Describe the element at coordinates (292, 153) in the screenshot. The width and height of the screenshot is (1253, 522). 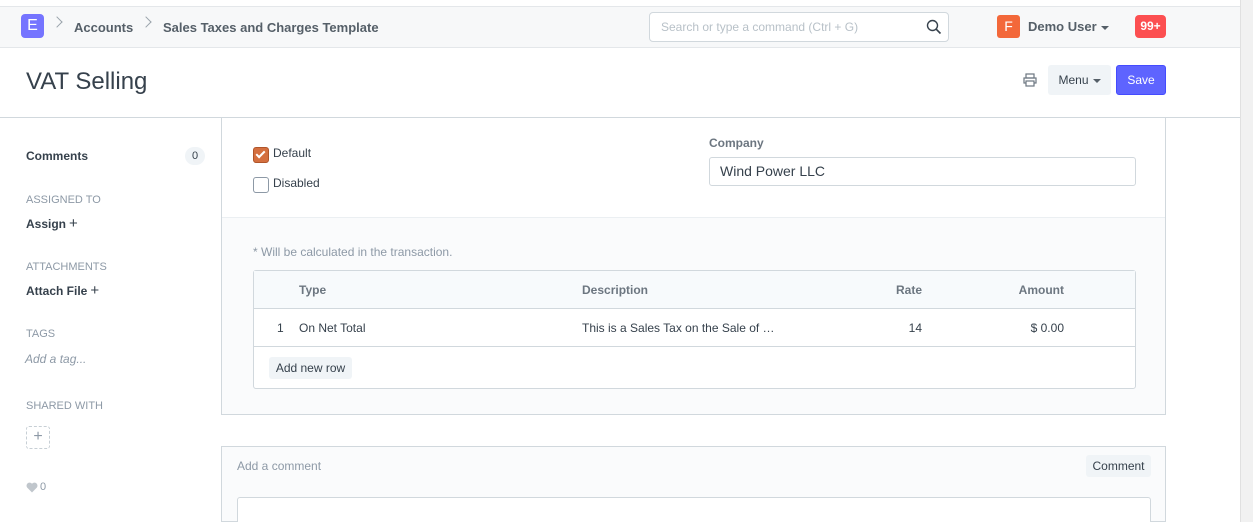
I see `default-label: Default` at that location.